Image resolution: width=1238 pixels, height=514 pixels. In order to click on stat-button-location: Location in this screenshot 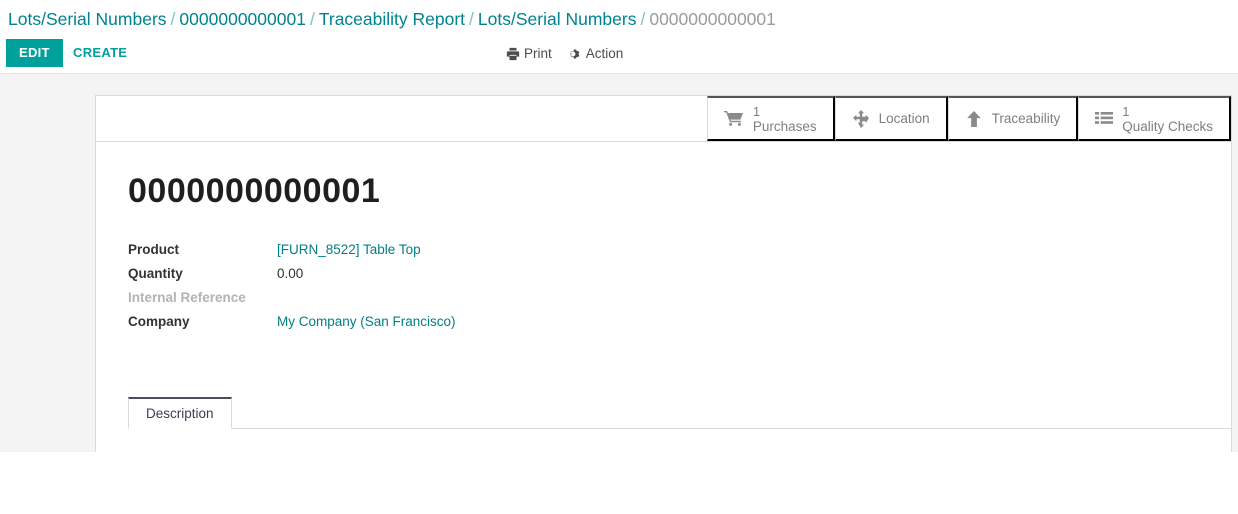, I will do `click(891, 118)`.